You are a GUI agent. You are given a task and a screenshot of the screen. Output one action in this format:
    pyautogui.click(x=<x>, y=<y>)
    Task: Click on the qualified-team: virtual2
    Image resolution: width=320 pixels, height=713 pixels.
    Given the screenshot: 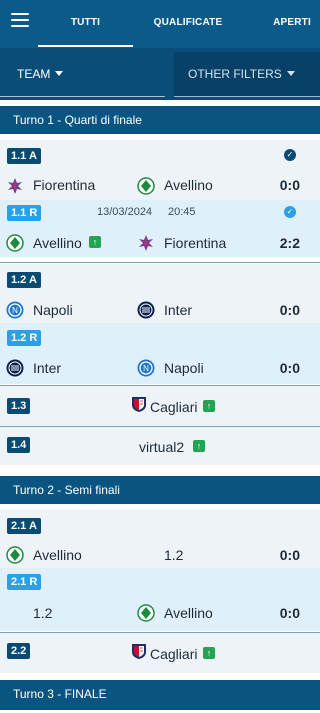 What is the action you would take?
    pyautogui.click(x=162, y=447)
    